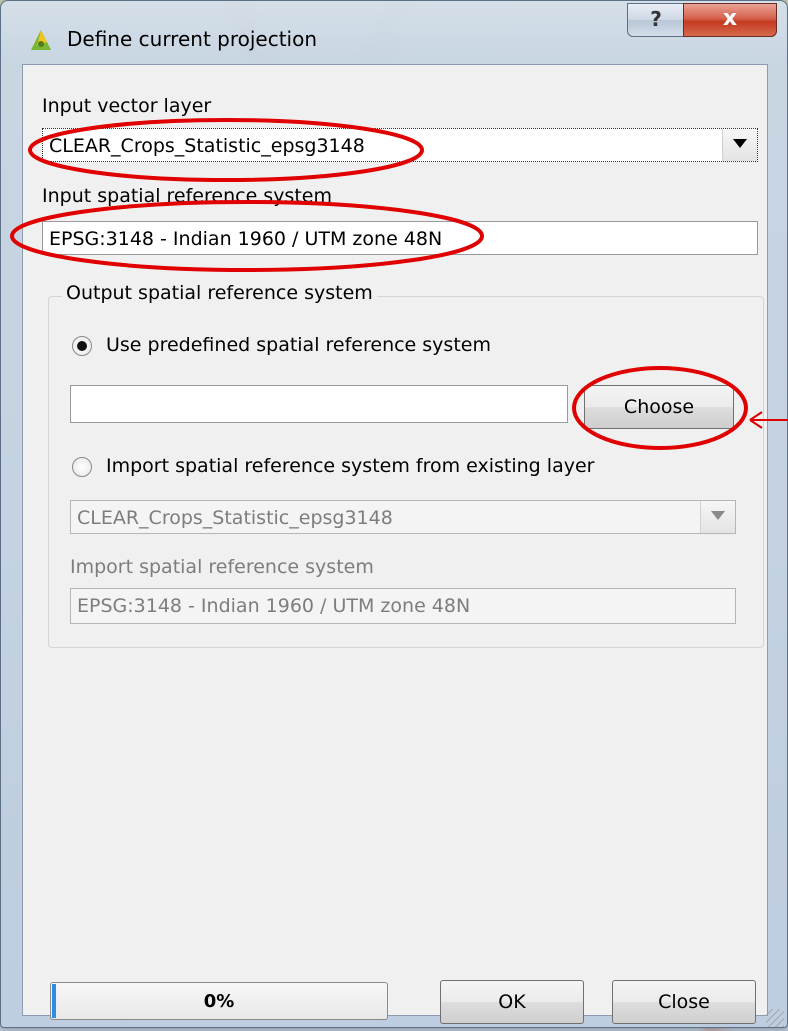 The height and width of the screenshot is (1031, 788). What do you see at coordinates (235, 518) in the screenshot?
I see `import-layer-value: CLEAR_Crops_Statistic_epsg3148` at bounding box center [235, 518].